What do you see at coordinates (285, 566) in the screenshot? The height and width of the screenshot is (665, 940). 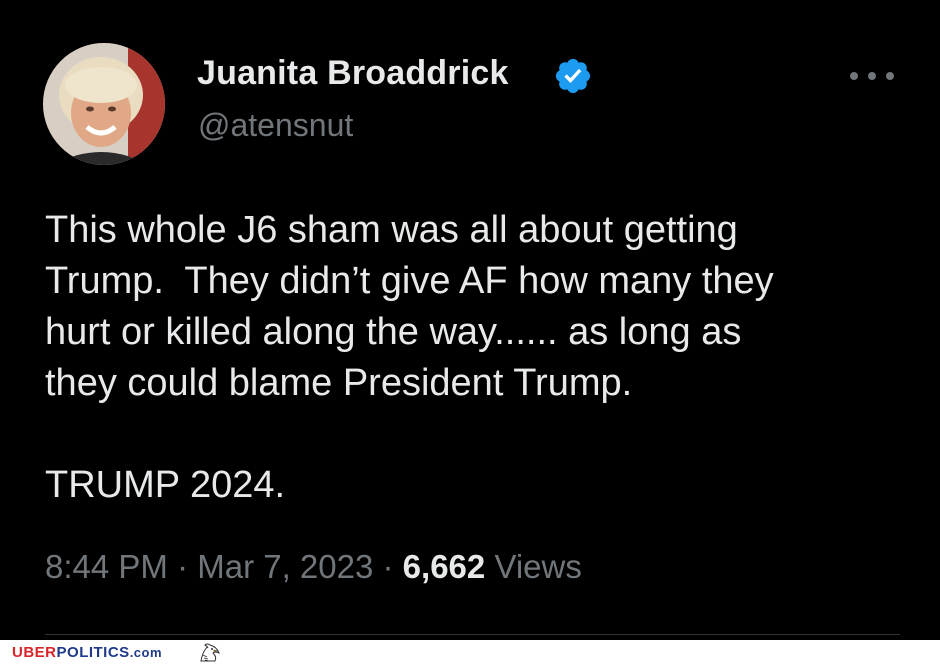 I see `tweet-date: Mar 7, 2023` at bounding box center [285, 566].